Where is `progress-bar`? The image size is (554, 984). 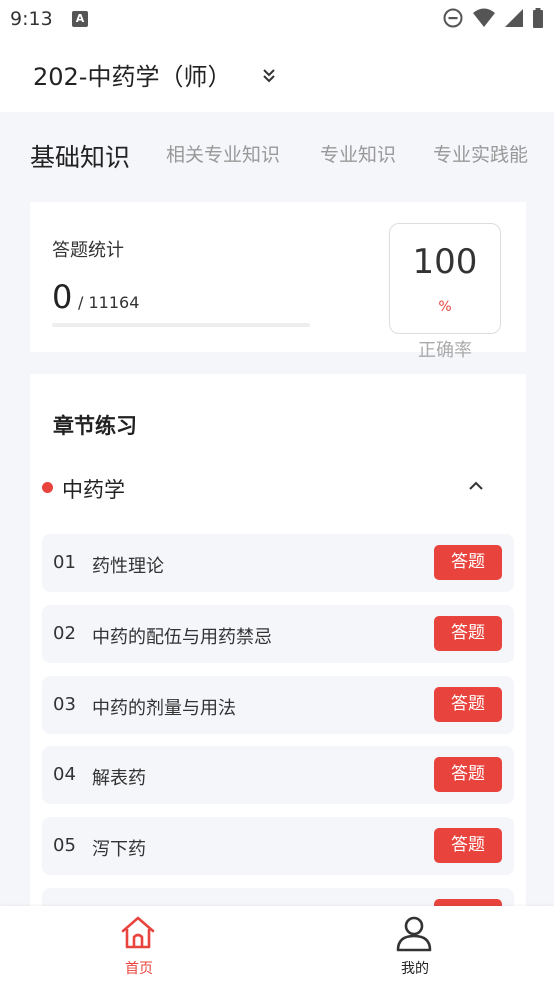
progress-bar is located at coordinates (181, 325).